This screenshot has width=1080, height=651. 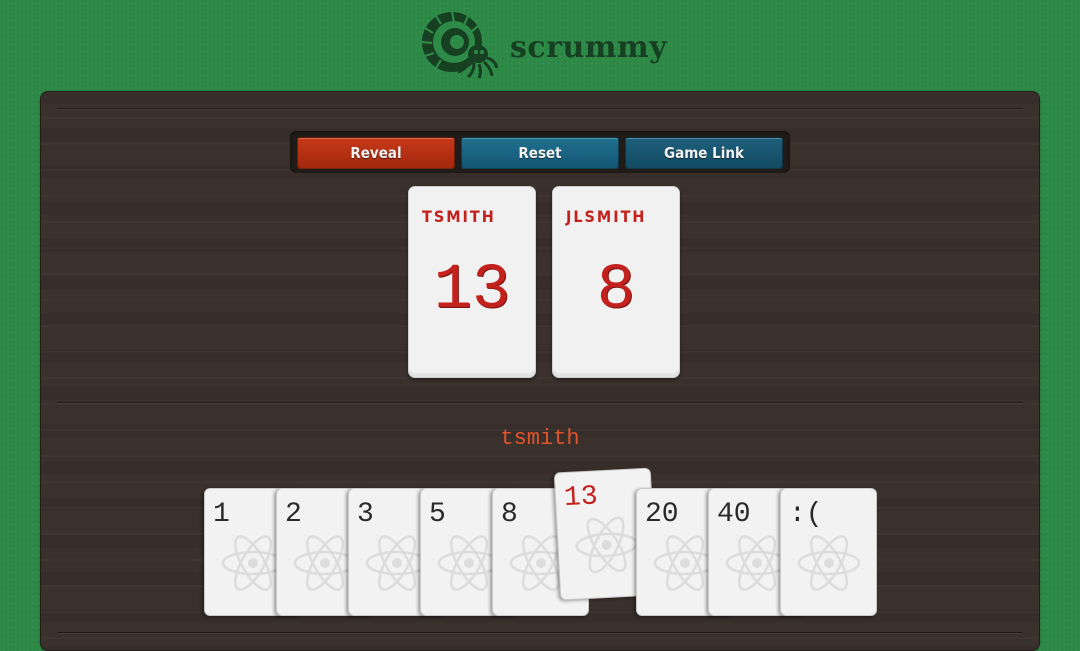 What do you see at coordinates (293, 514) in the screenshot?
I see `card-value: 2` at bounding box center [293, 514].